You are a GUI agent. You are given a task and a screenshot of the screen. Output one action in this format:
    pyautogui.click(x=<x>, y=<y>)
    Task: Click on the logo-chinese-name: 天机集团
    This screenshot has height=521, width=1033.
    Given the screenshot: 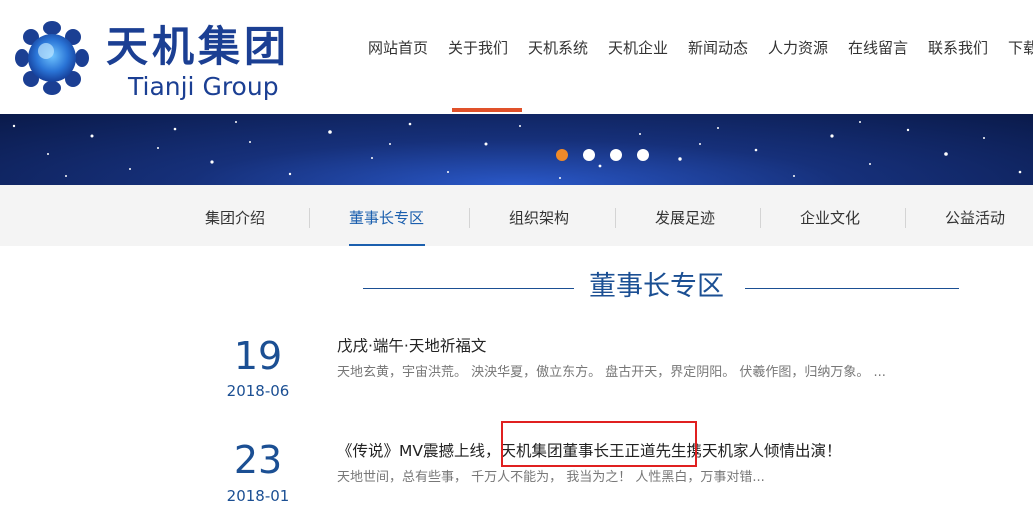 What is the action you would take?
    pyautogui.click(x=198, y=46)
    